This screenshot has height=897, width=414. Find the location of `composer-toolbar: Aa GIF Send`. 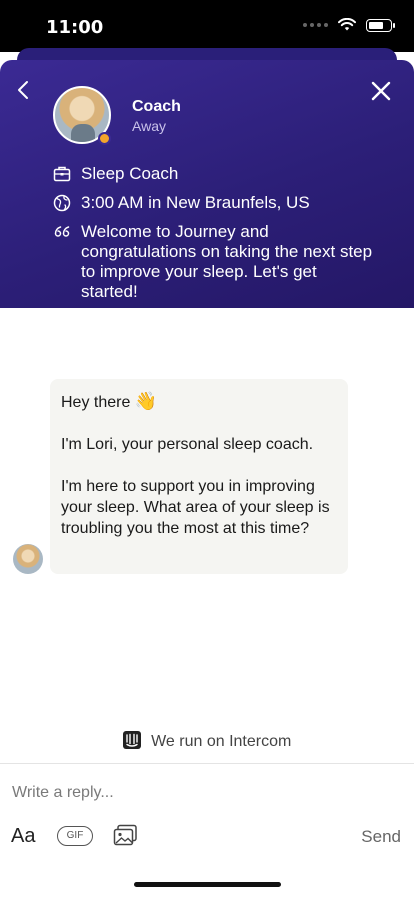

composer-toolbar: Aa GIF Send is located at coordinates (207, 837).